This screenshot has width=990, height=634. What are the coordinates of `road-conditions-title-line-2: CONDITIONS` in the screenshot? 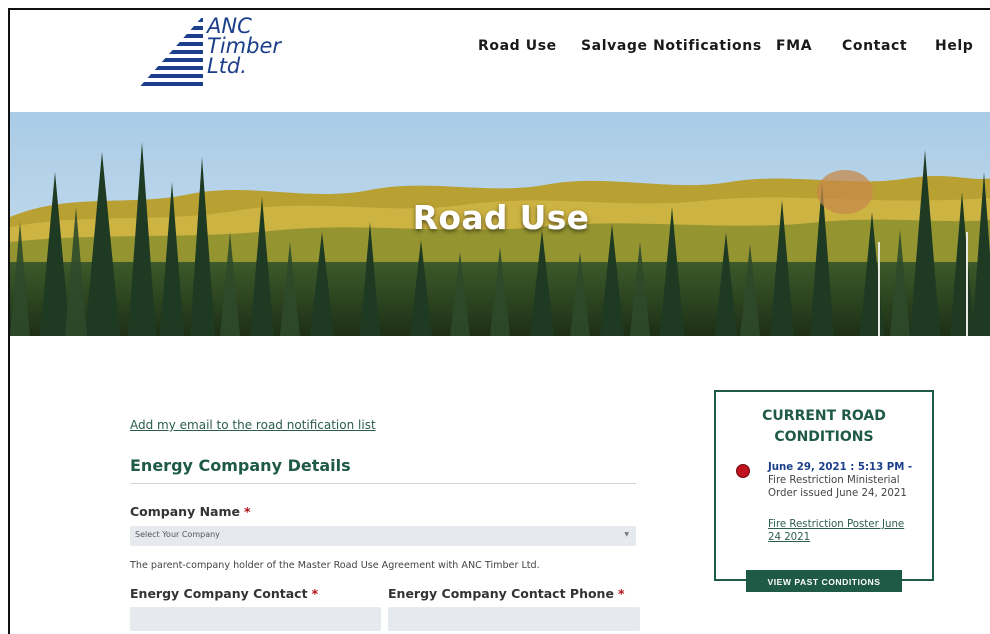 It's located at (824, 437).